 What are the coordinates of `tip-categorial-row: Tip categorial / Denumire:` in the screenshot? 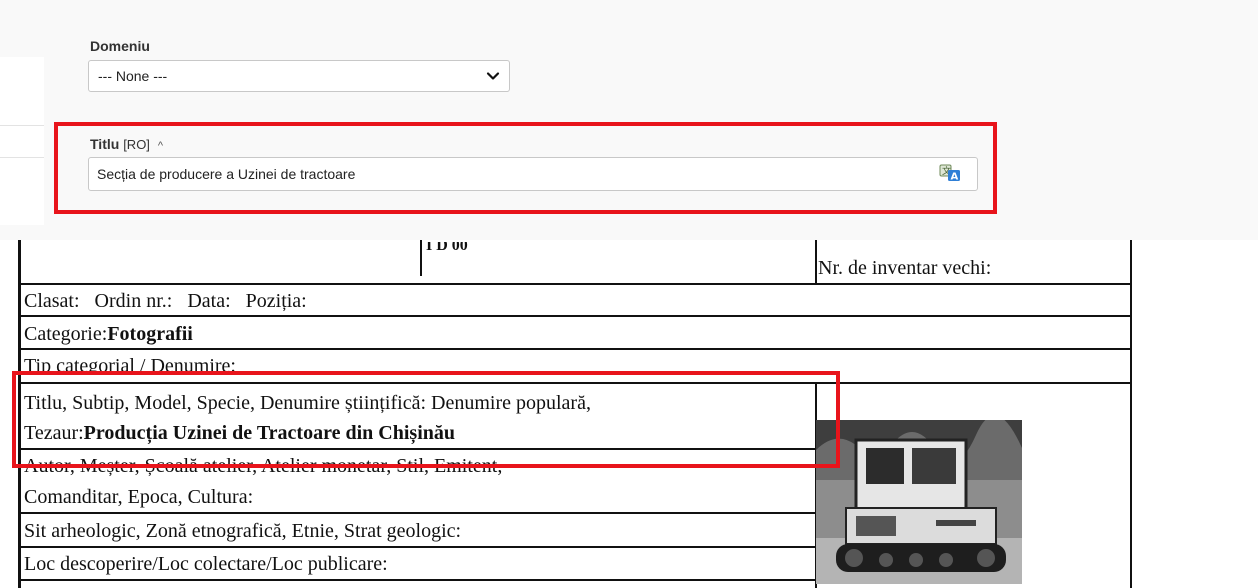 It's located at (130, 363).